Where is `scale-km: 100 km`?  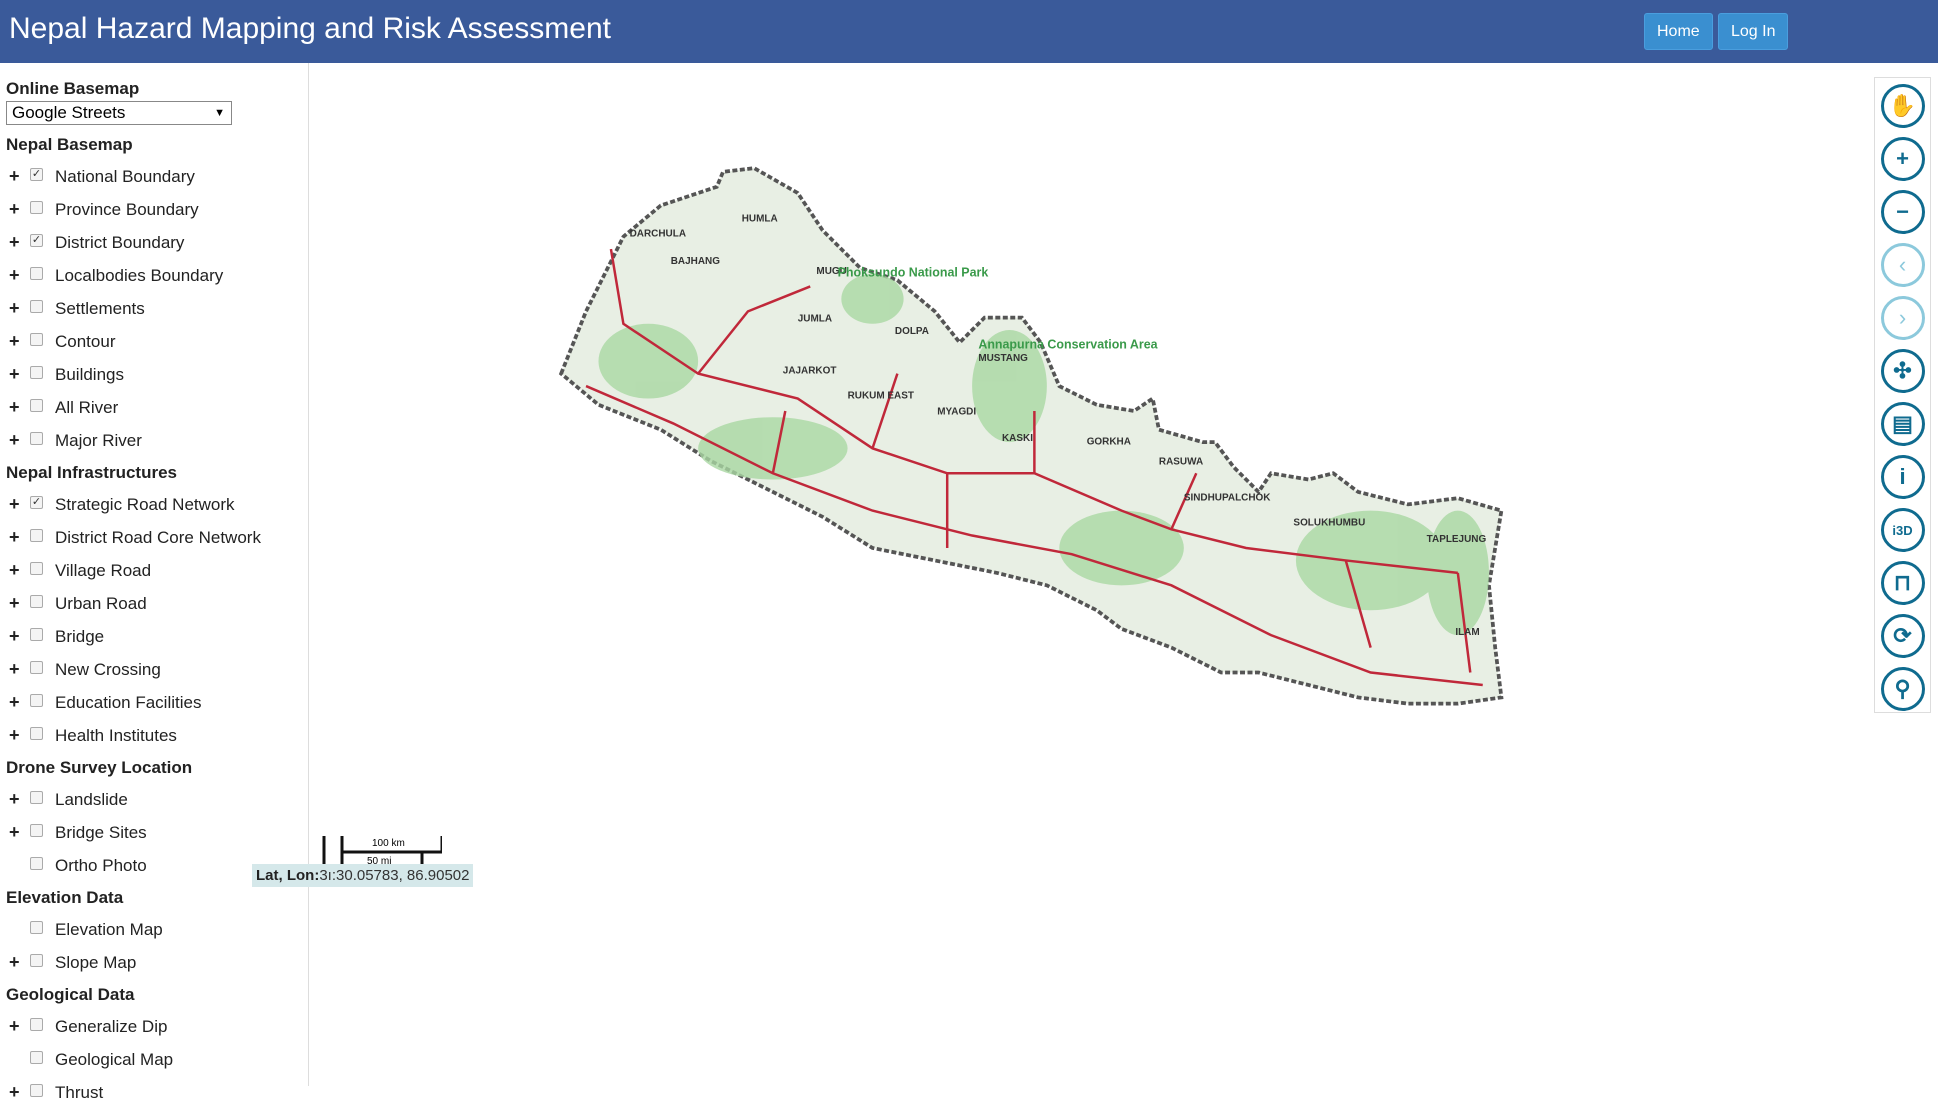
scale-km: 100 km is located at coordinates (388, 843).